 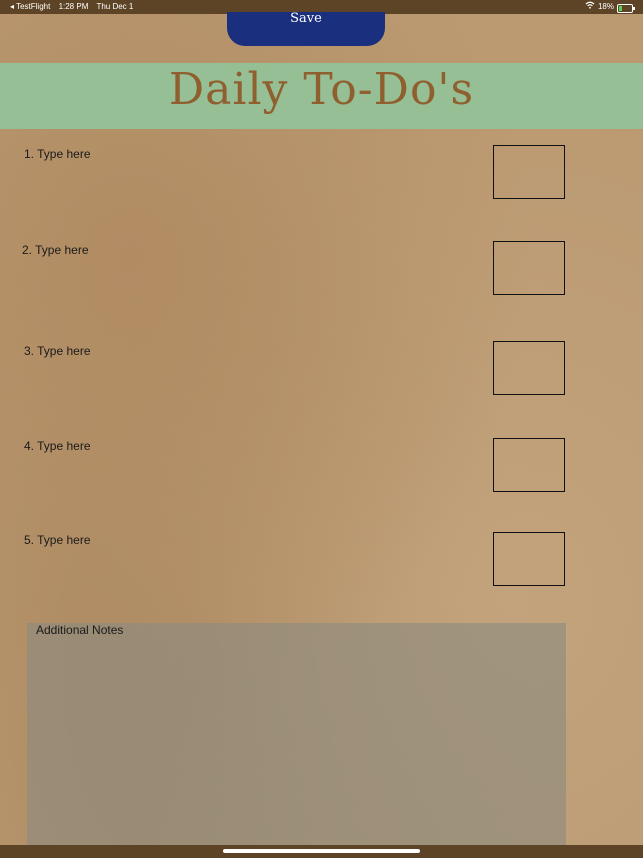 I want to click on status-left: ◂ TestFlight 1:28 PM Thu Dec 1, so click(x=74, y=7).